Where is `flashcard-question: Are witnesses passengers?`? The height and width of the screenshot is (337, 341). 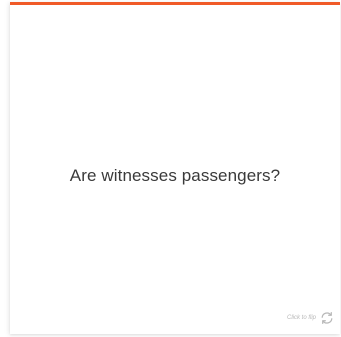 flashcard-question: Are witnesses passengers? is located at coordinates (175, 175).